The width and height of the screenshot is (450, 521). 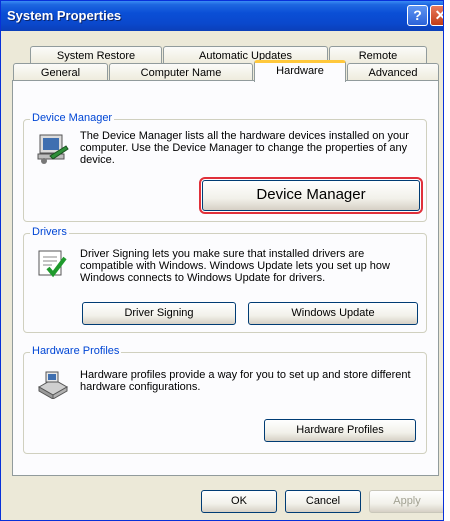 I want to click on close-icon: ✕, so click(x=439, y=15).